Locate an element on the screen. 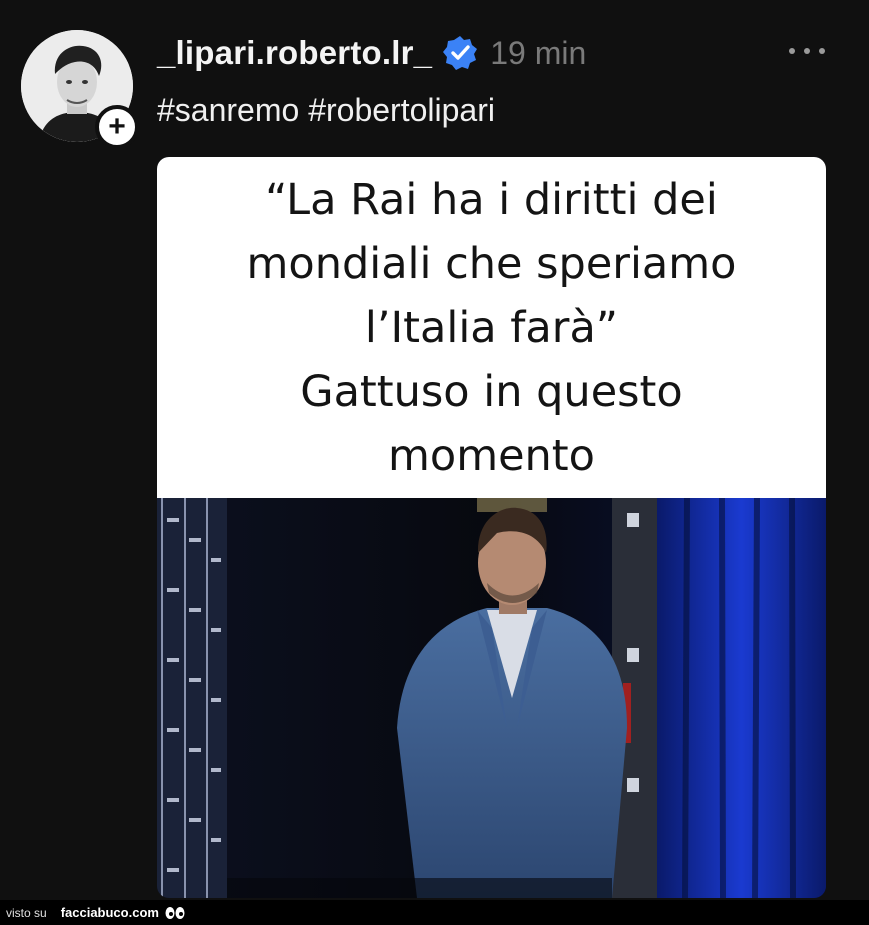 The height and width of the screenshot is (925, 869). post-caption: #sanremo #robertolipari is located at coordinates (326, 110).